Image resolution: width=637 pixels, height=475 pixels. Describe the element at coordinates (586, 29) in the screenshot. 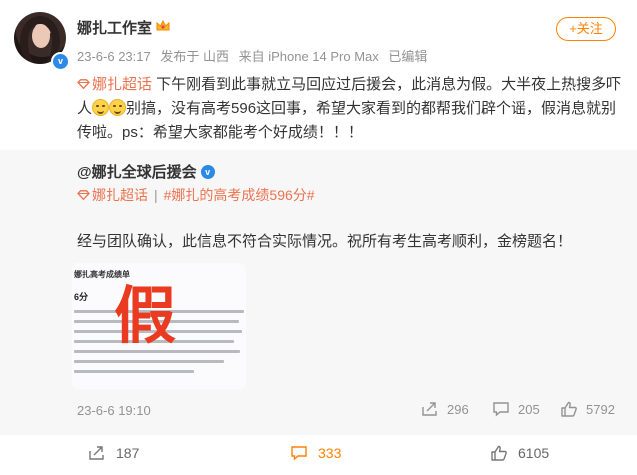

I see `follow-button: +关注` at that location.